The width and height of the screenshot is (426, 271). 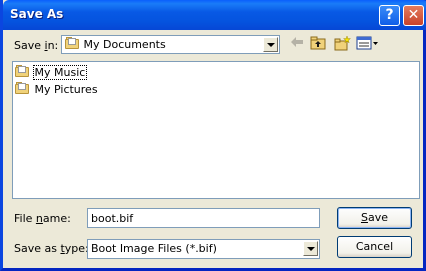 What do you see at coordinates (203, 218) in the screenshot?
I see `file-name-input: boot.bif` at bounding box center [203, 218].